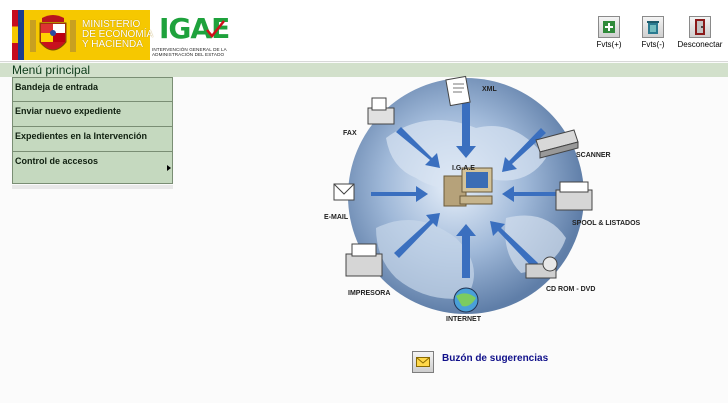 The height and width of the screenshot is (403, 728). I want to click on menu-item-label: Control de accesos, so click(57, 161).